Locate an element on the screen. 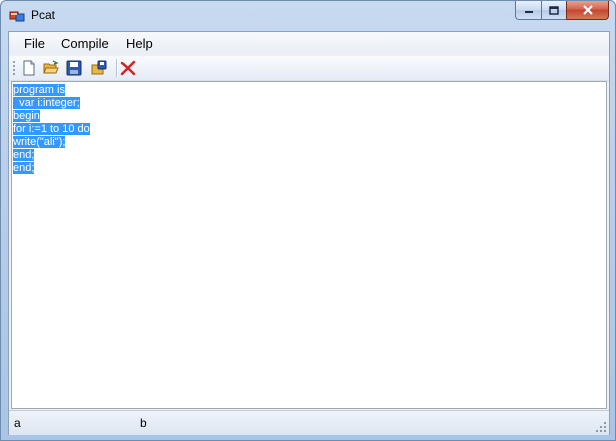 The height and width of the screenshot is (441, 616). caption-buttons is located at coordinates (562, 11).